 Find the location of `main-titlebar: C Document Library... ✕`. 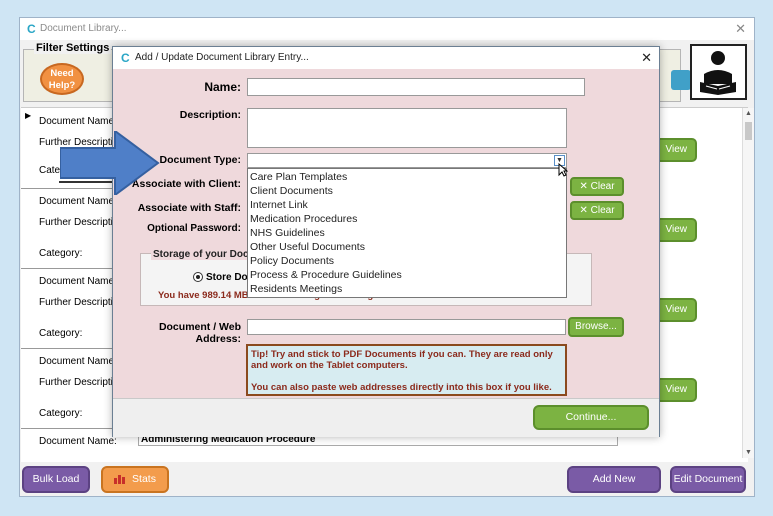

main-titlebar: C Document Library... ✕ is located at coordinates (387, 29).